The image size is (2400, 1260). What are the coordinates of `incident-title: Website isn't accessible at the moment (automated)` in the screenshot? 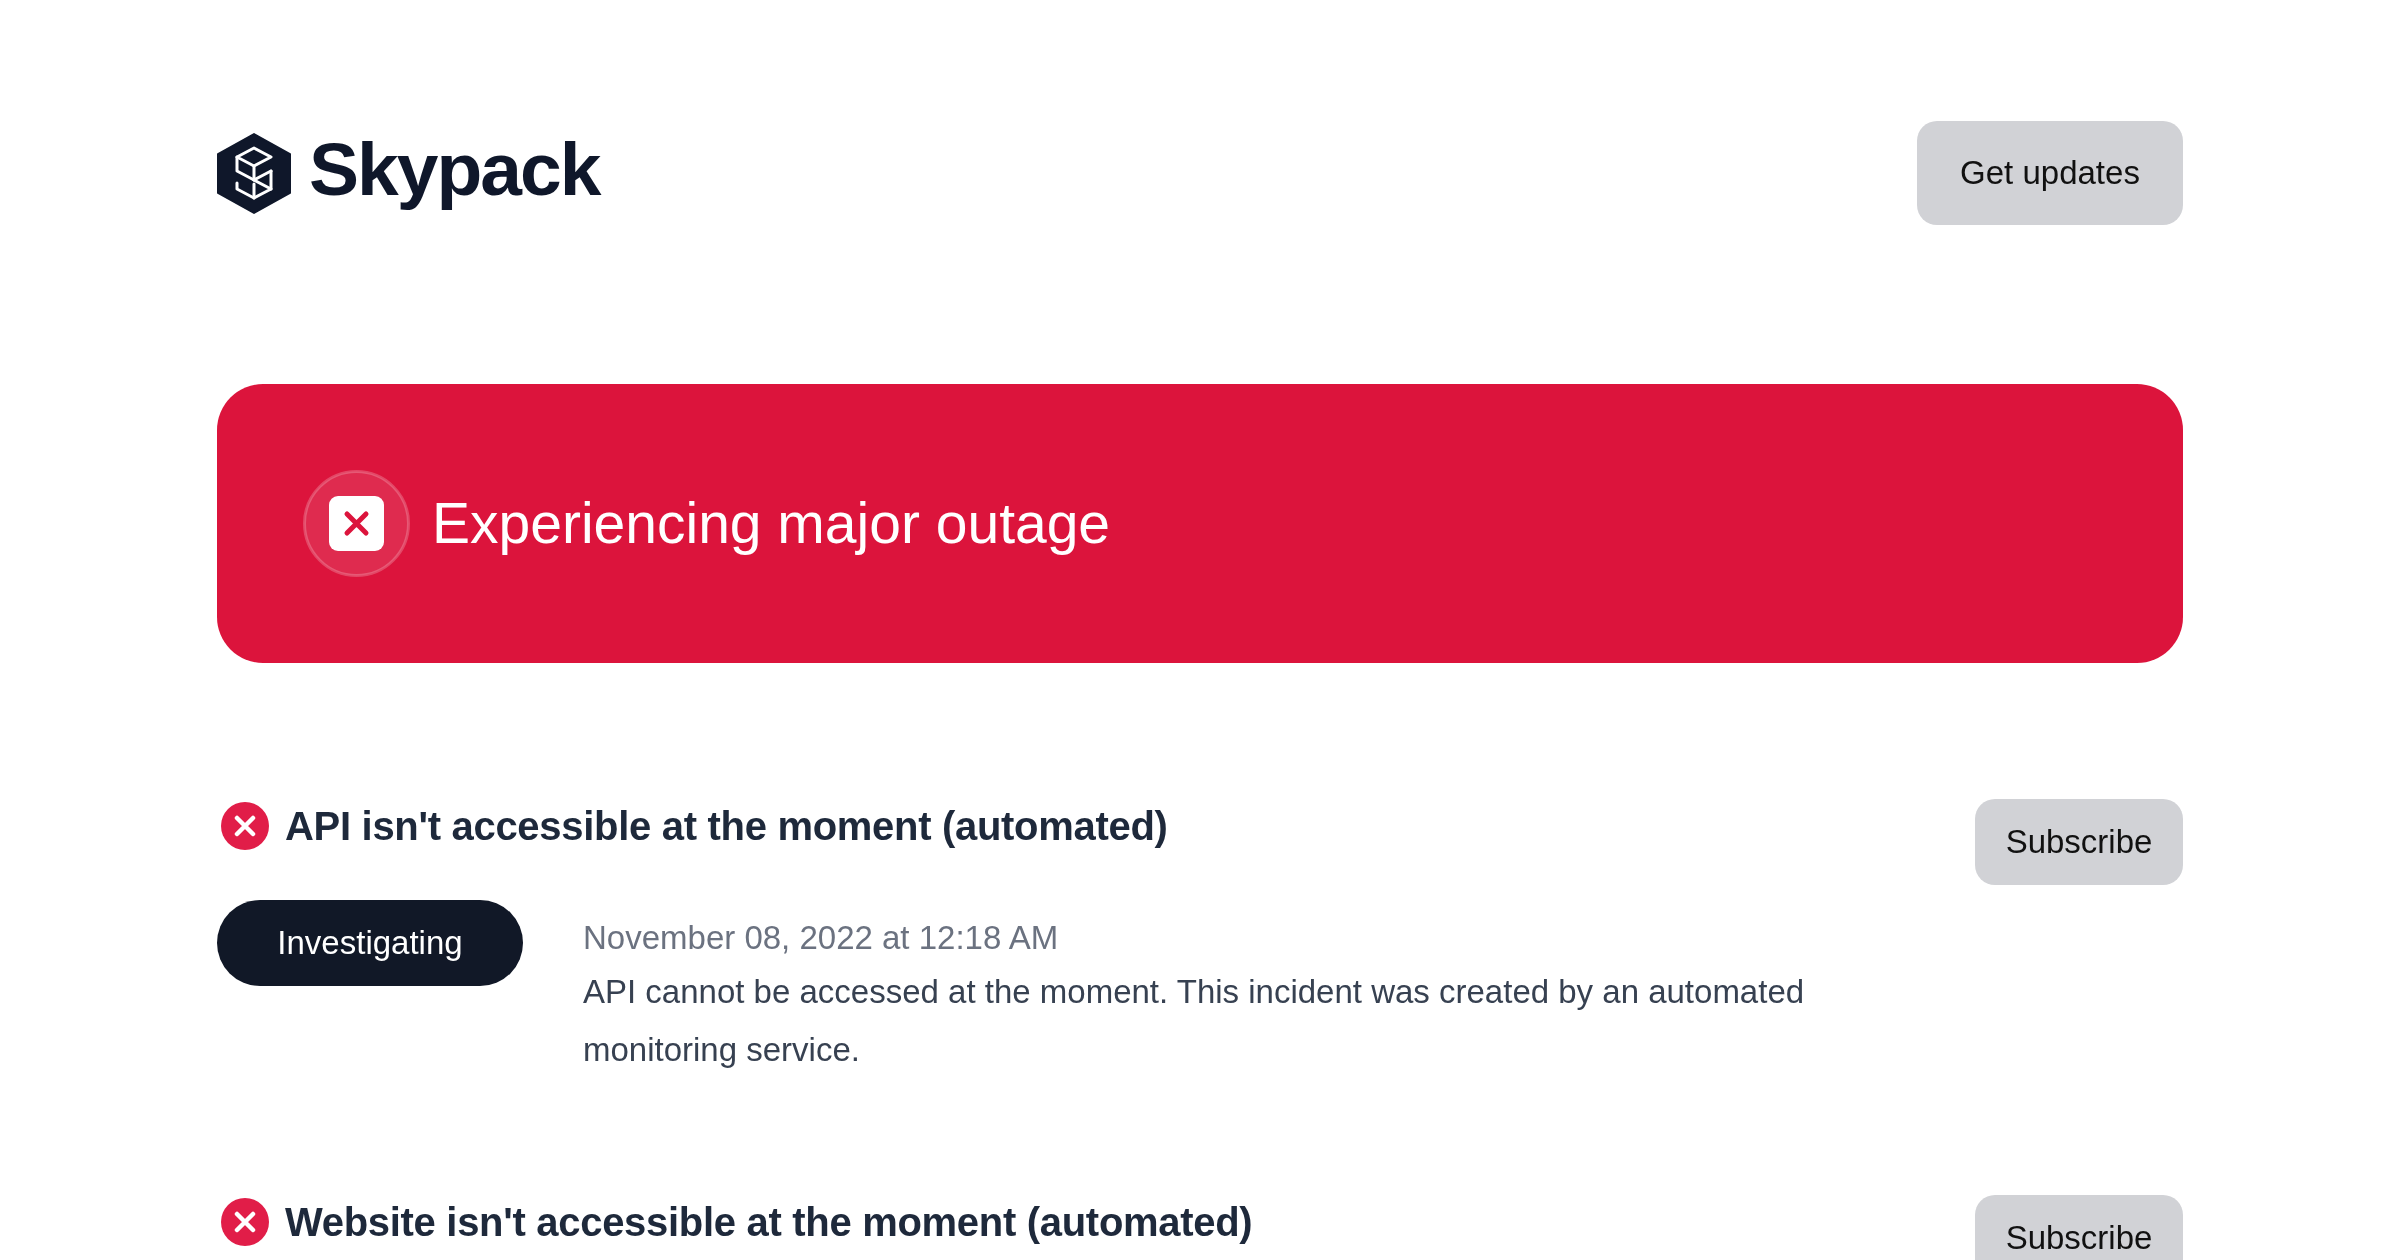 It's located at (769, 1222).